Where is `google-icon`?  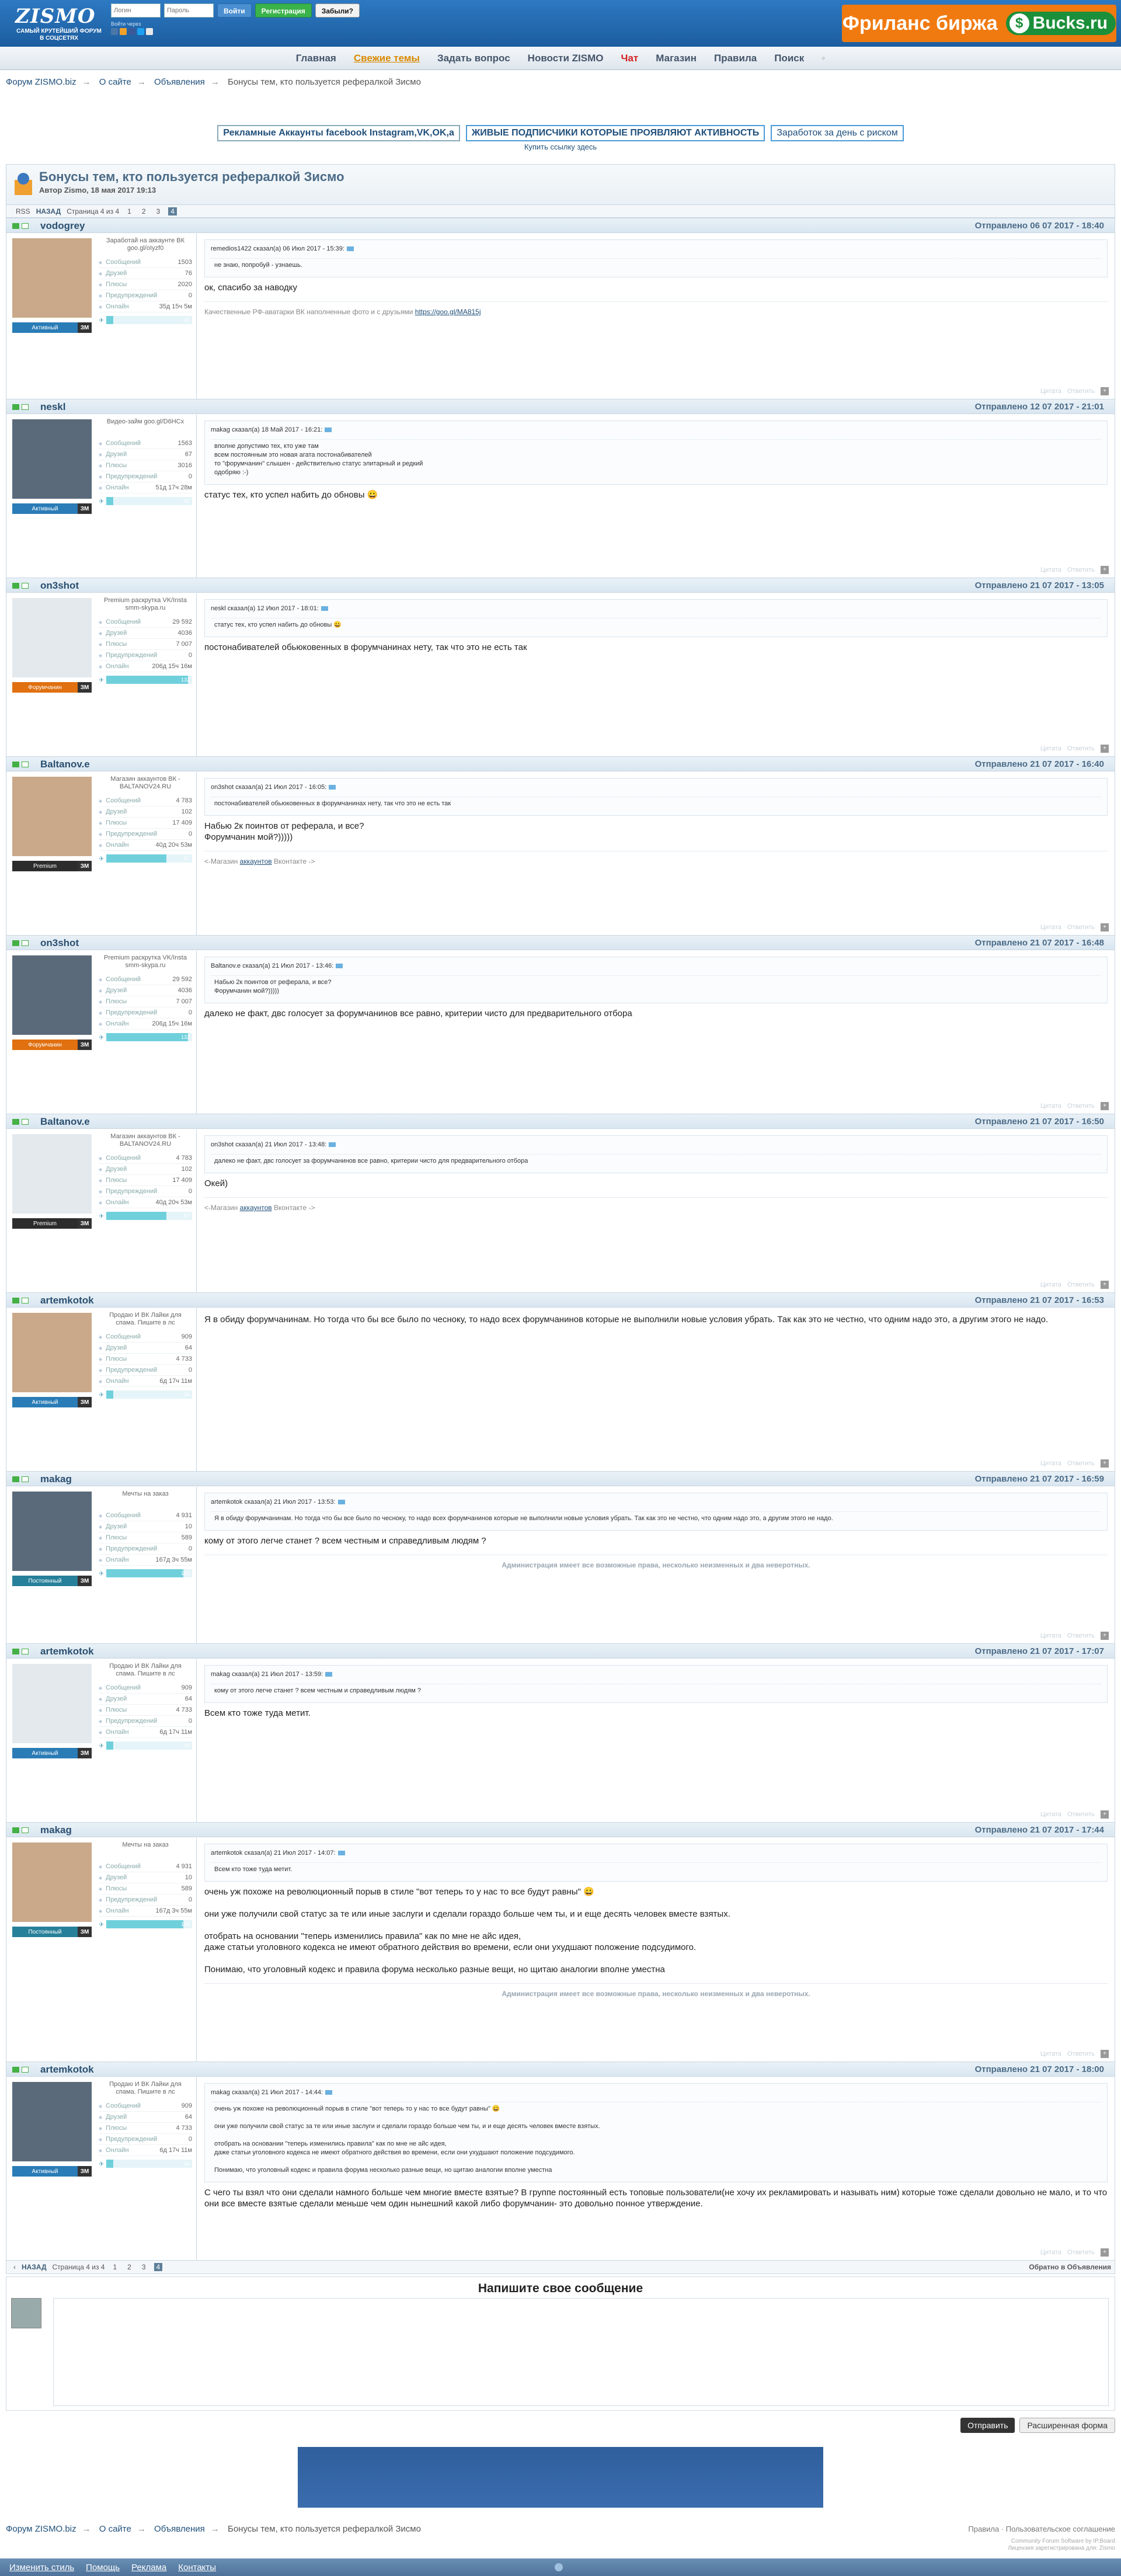 google-icon is located at coordinates (150, 31).